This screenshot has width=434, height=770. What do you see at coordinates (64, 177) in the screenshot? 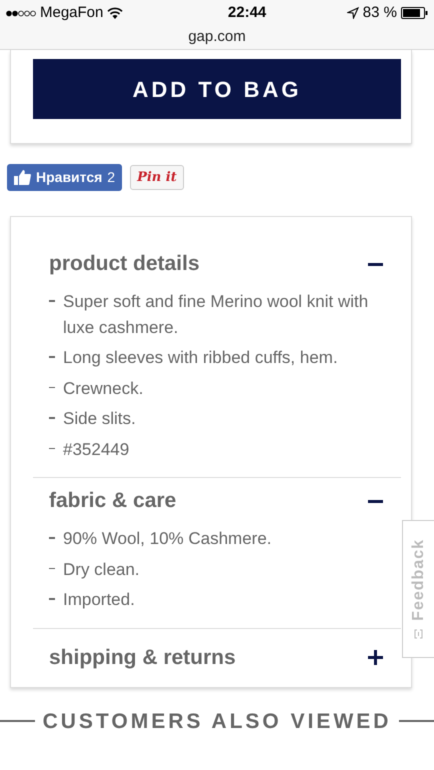
I see `like-button: Нравится 2` at bounding box center [64, 177].